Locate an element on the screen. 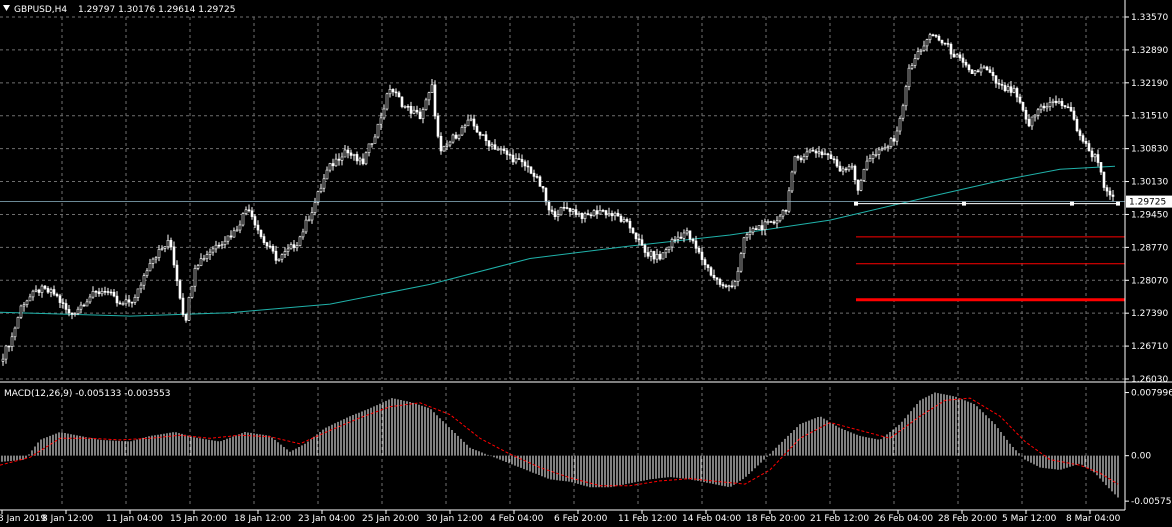  price-axis-label: 1.29450 is located at coordinates (1149, 215).